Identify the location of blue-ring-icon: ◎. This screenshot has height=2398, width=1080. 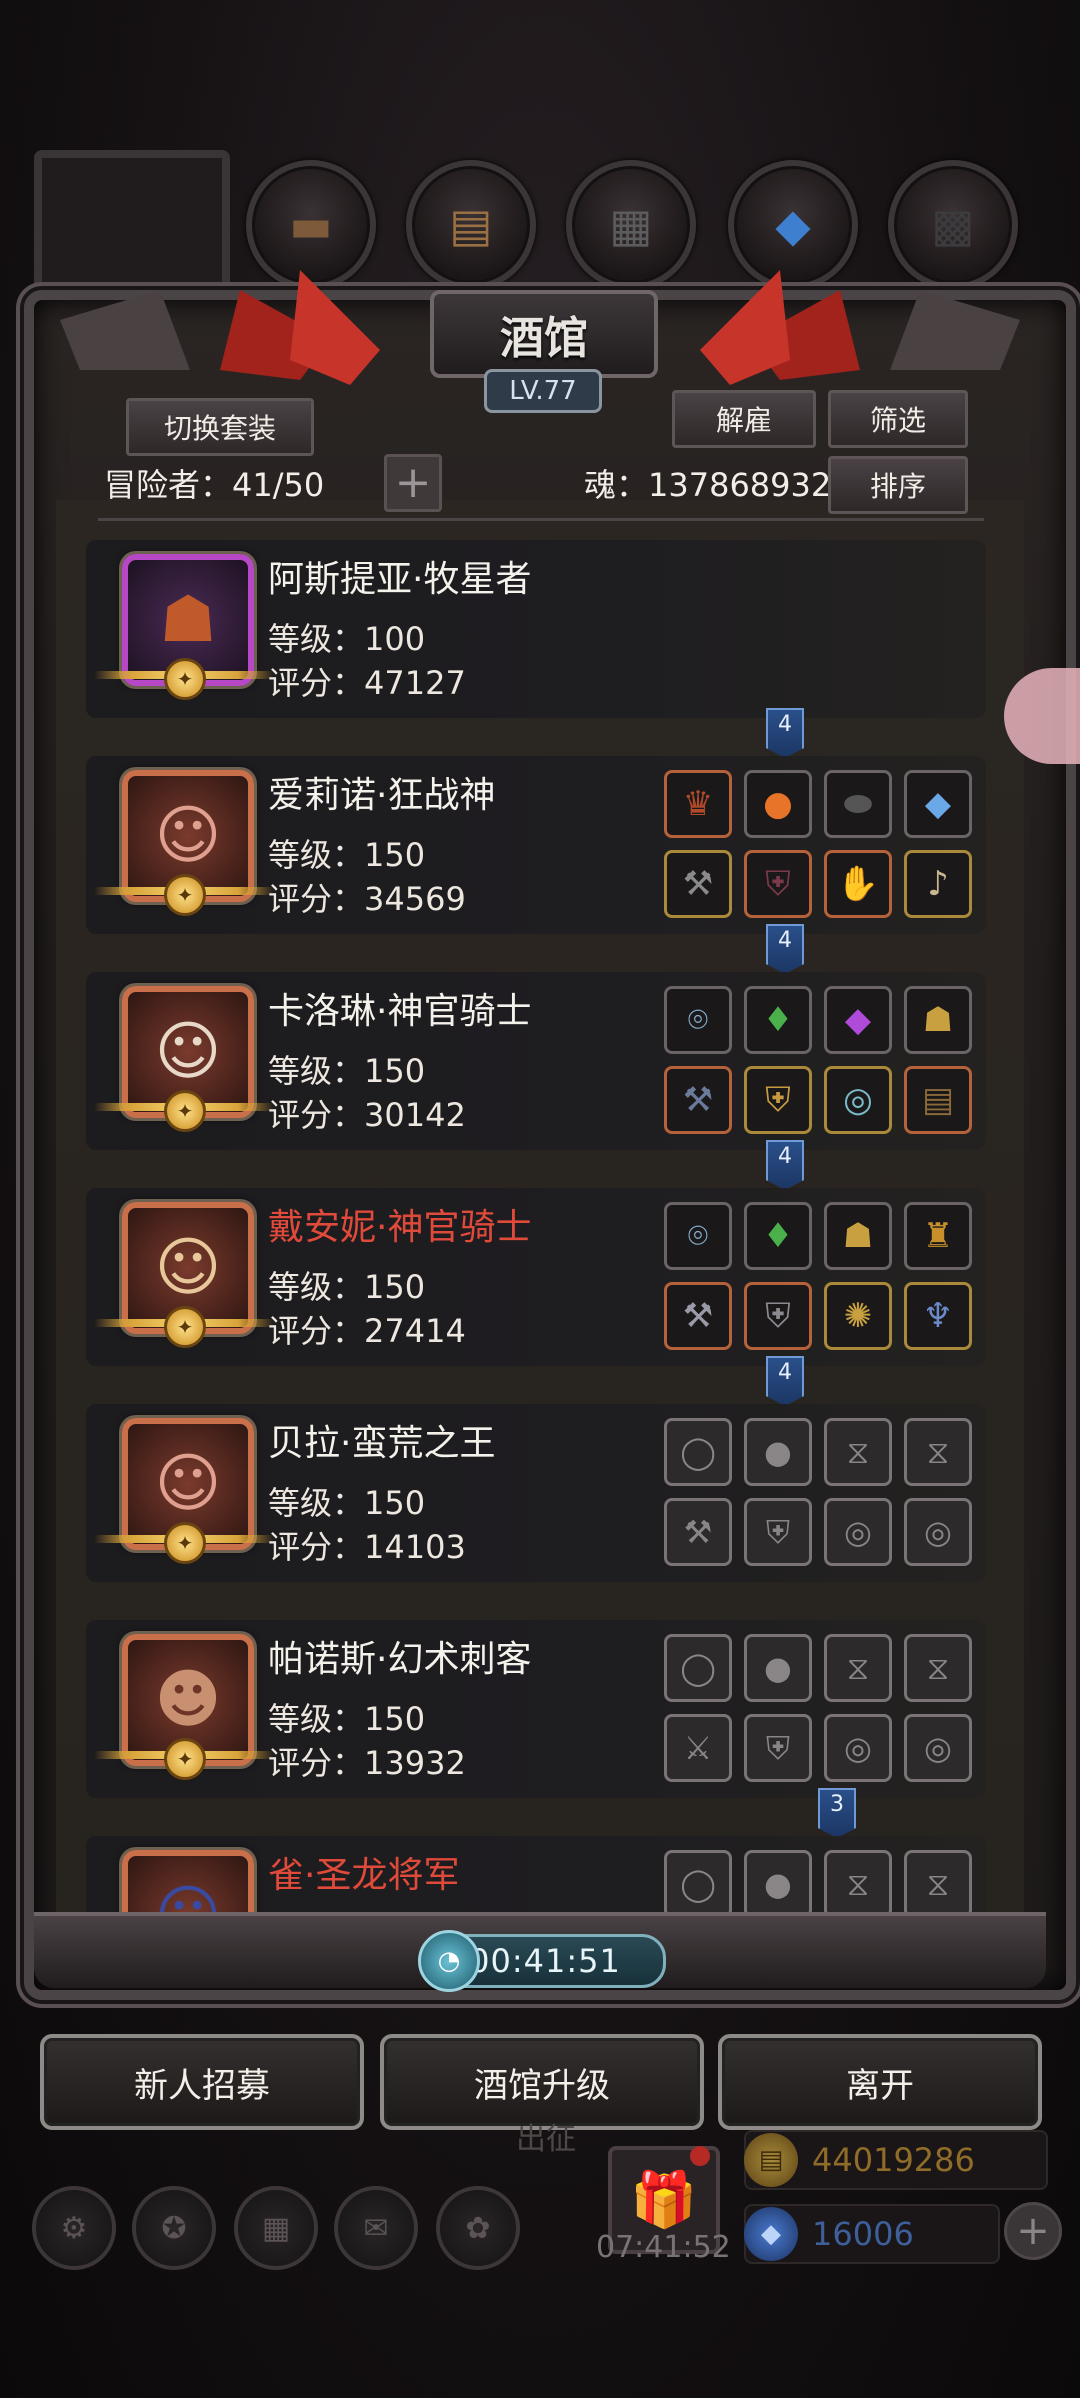
(858, 1100).